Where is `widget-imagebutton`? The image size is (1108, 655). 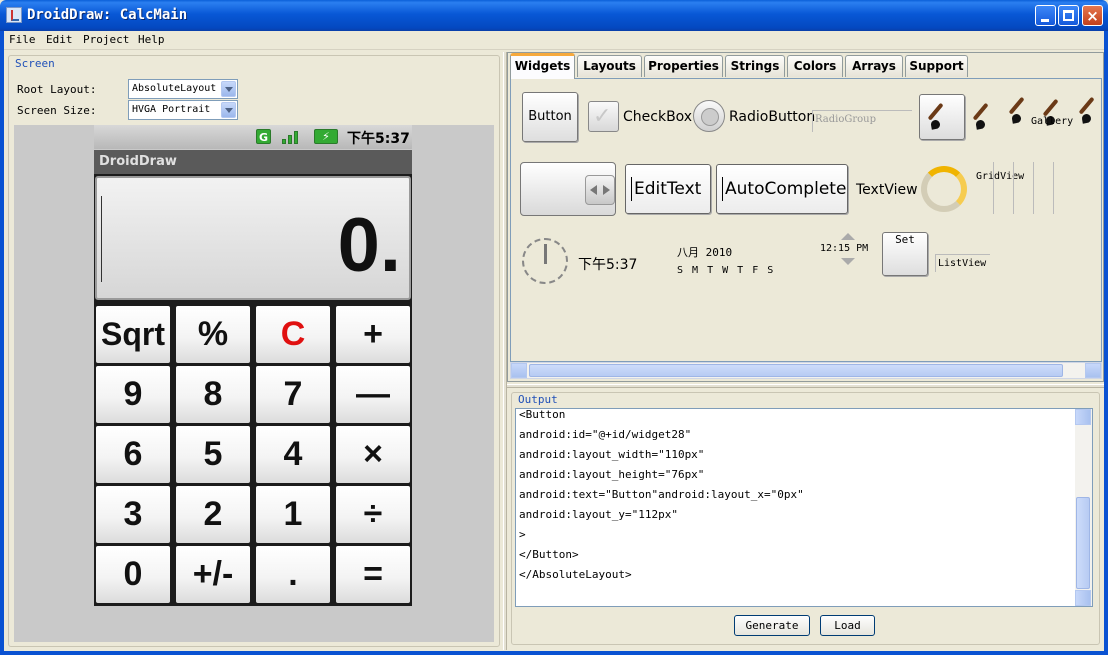 widget-imagebutton is located at coordinates (942, 117).